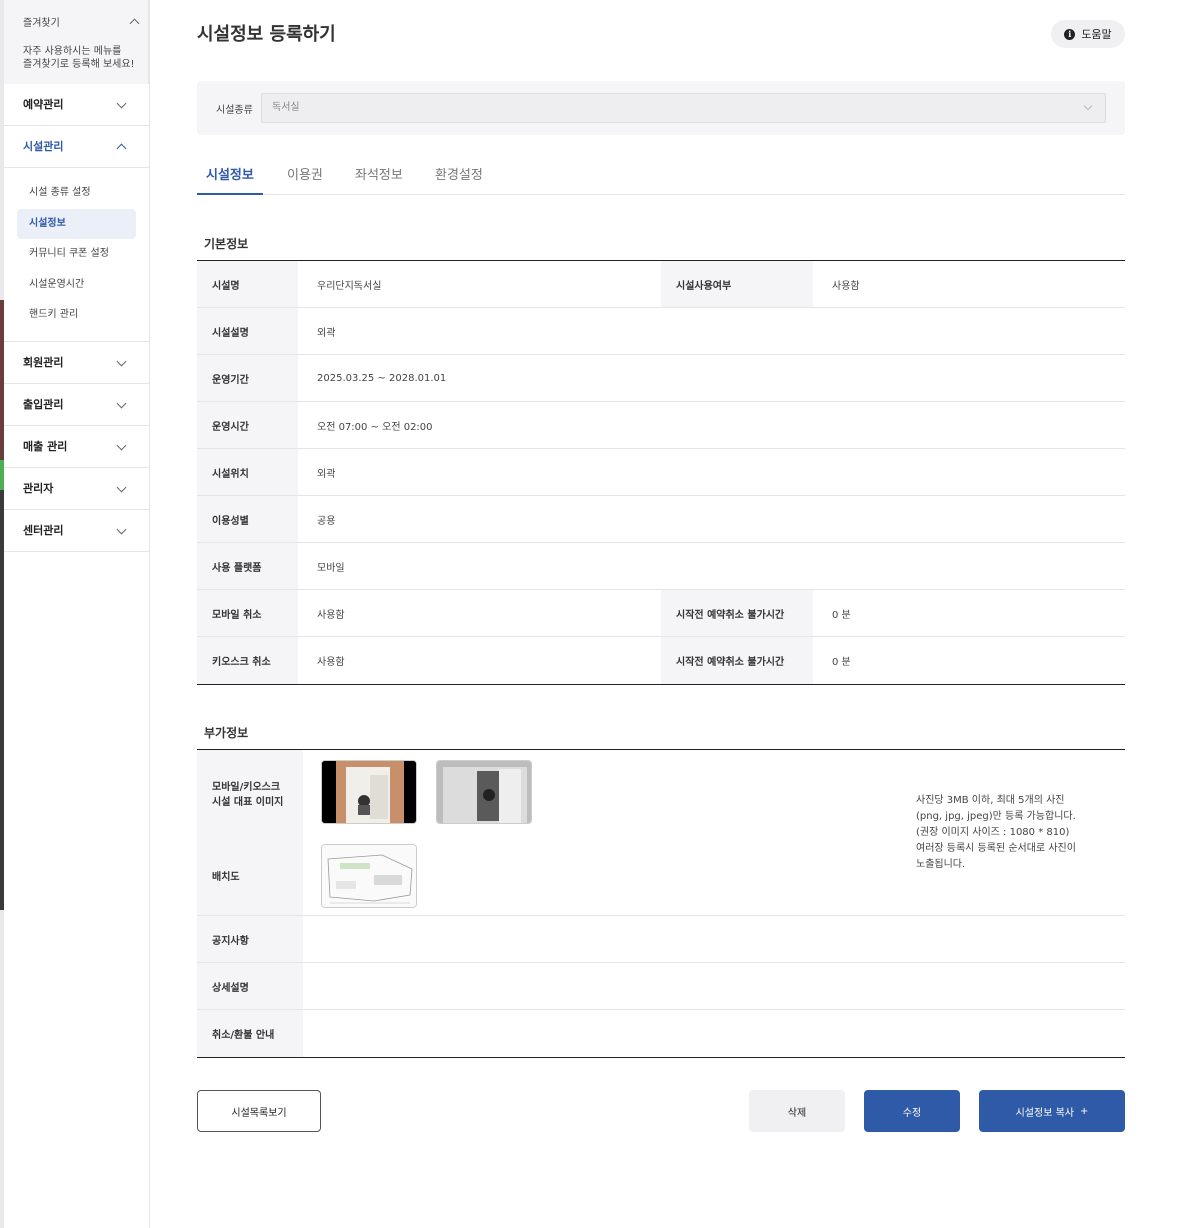  What do you see at coordinates (76, 447) in the screenshot?
I see `sidebar-menu-sales: 매출 관리` at bounding box center [76, 447].